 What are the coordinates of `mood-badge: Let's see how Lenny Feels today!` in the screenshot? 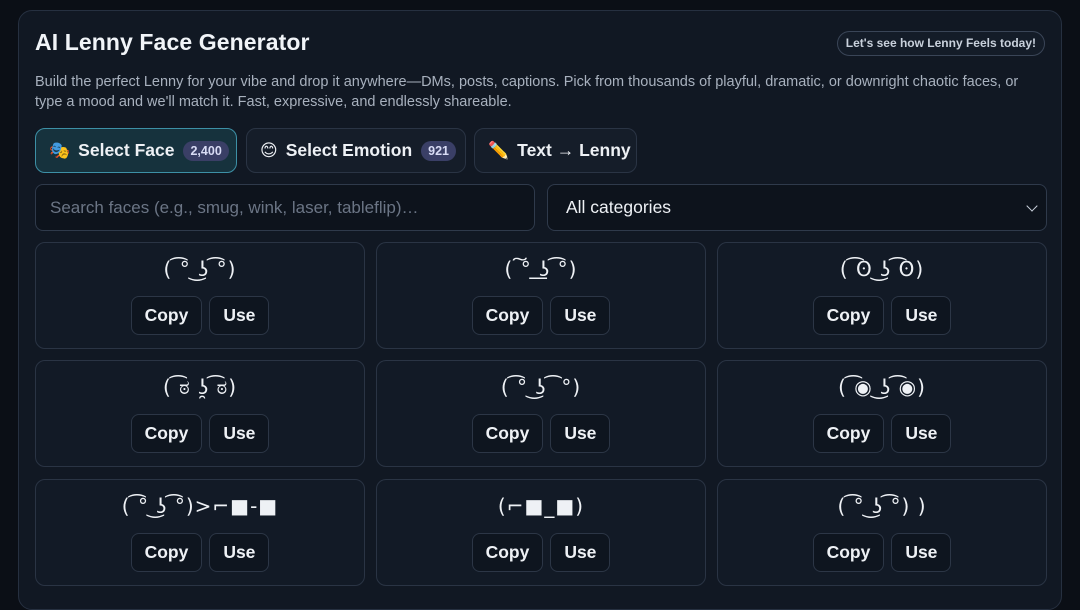 It's located at (940, 43).